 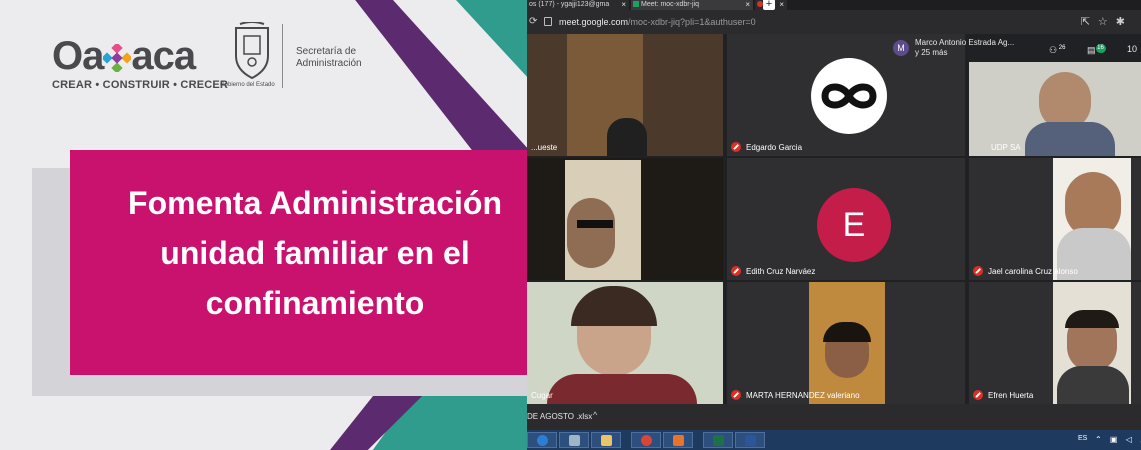 I want to click on language-indicator: ES, so click(x=1082, y=438).